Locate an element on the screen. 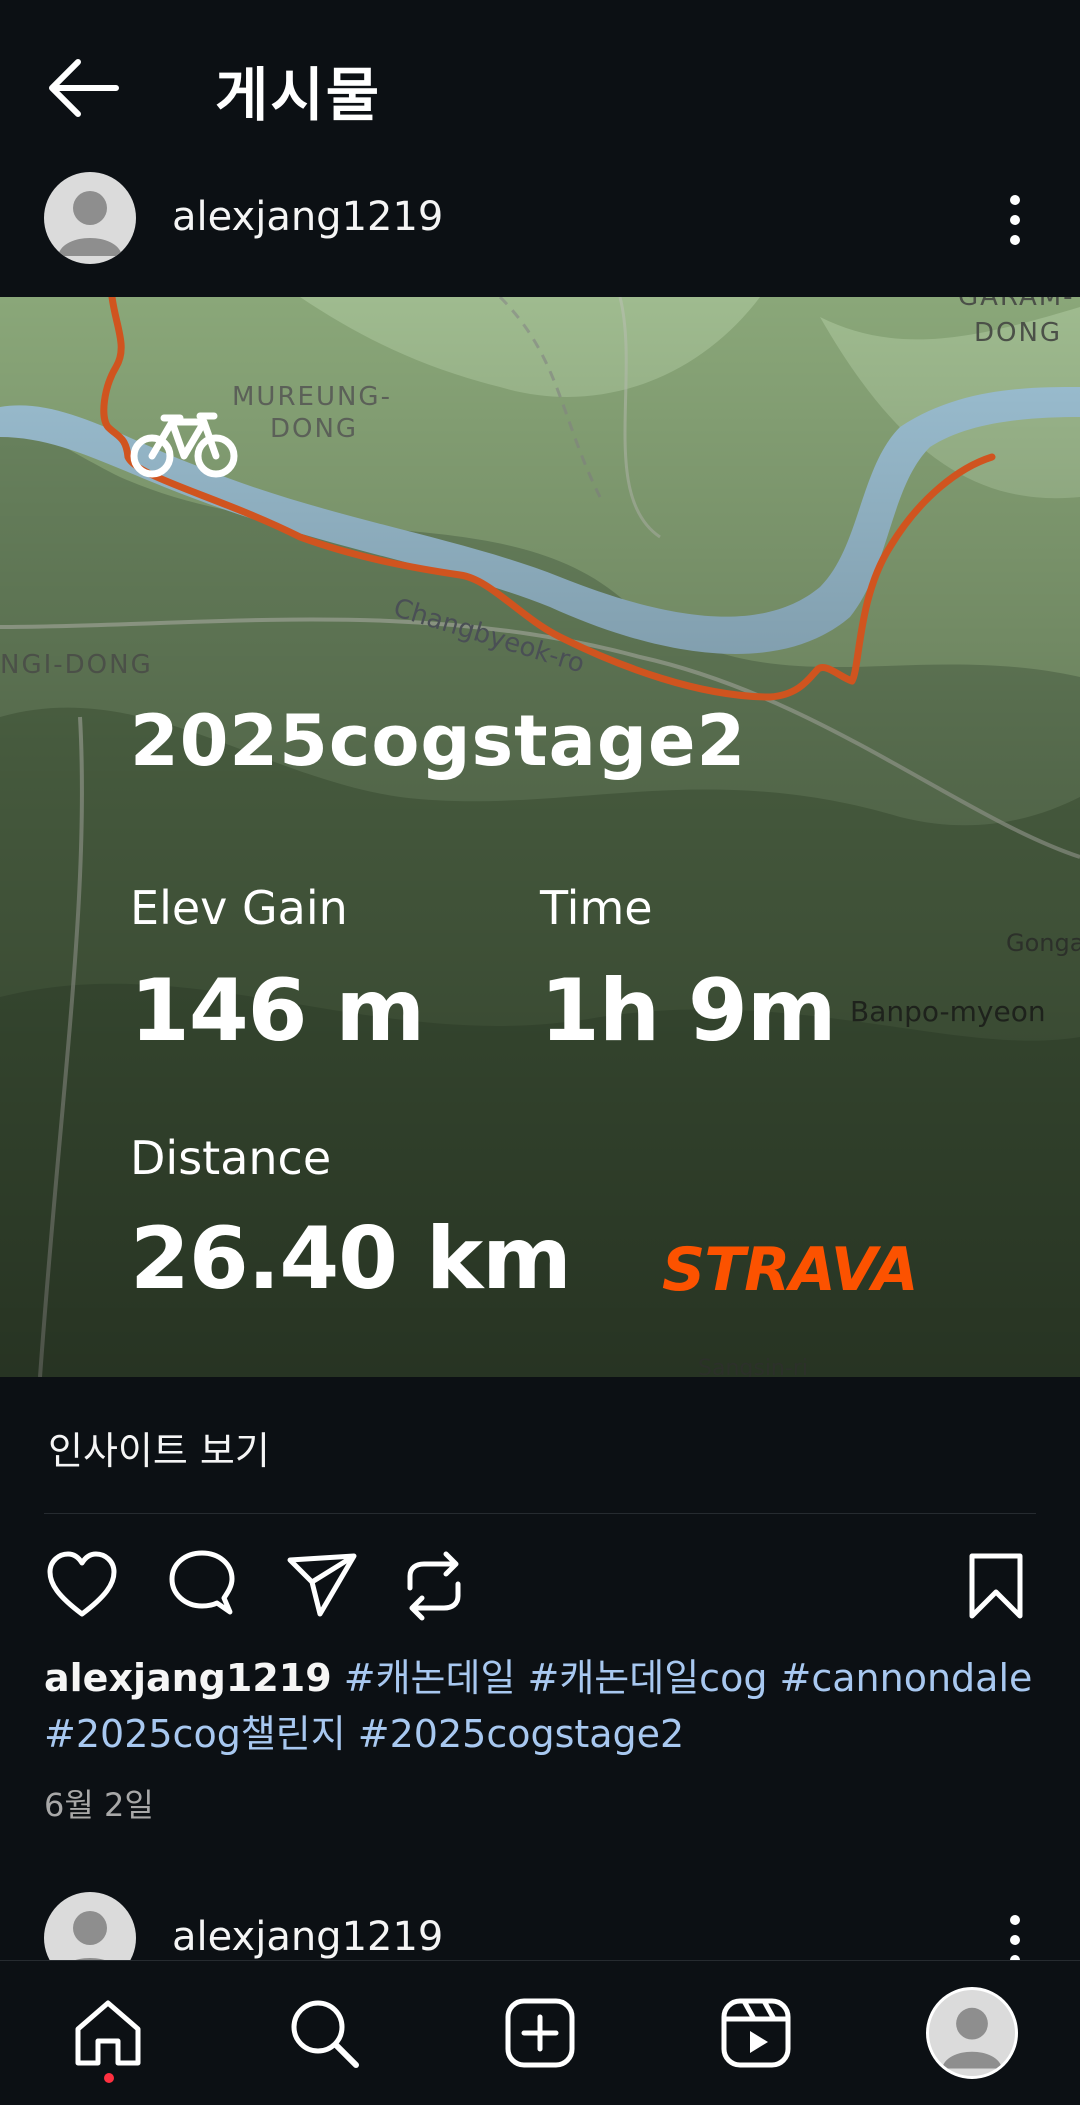 This screenshot has height=2105, width=1080. send-icon is located at coordinates (322, 1585).